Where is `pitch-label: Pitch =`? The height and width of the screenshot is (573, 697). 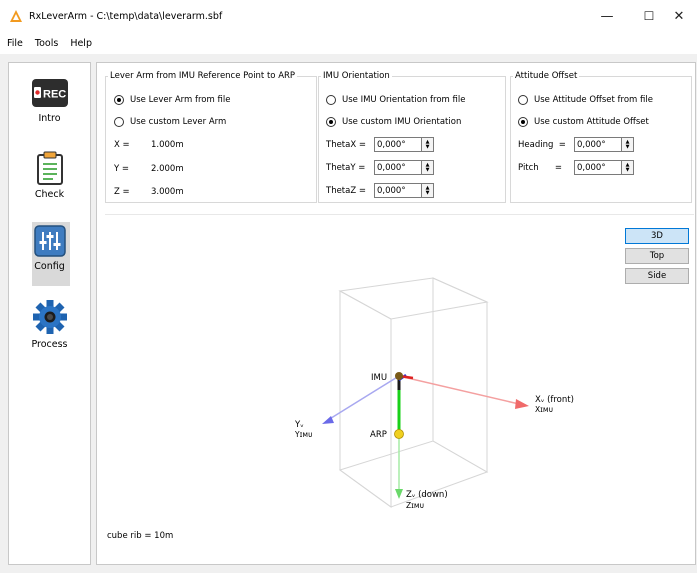
pitch-label: Pitch = is located at coordinates (540, 167).